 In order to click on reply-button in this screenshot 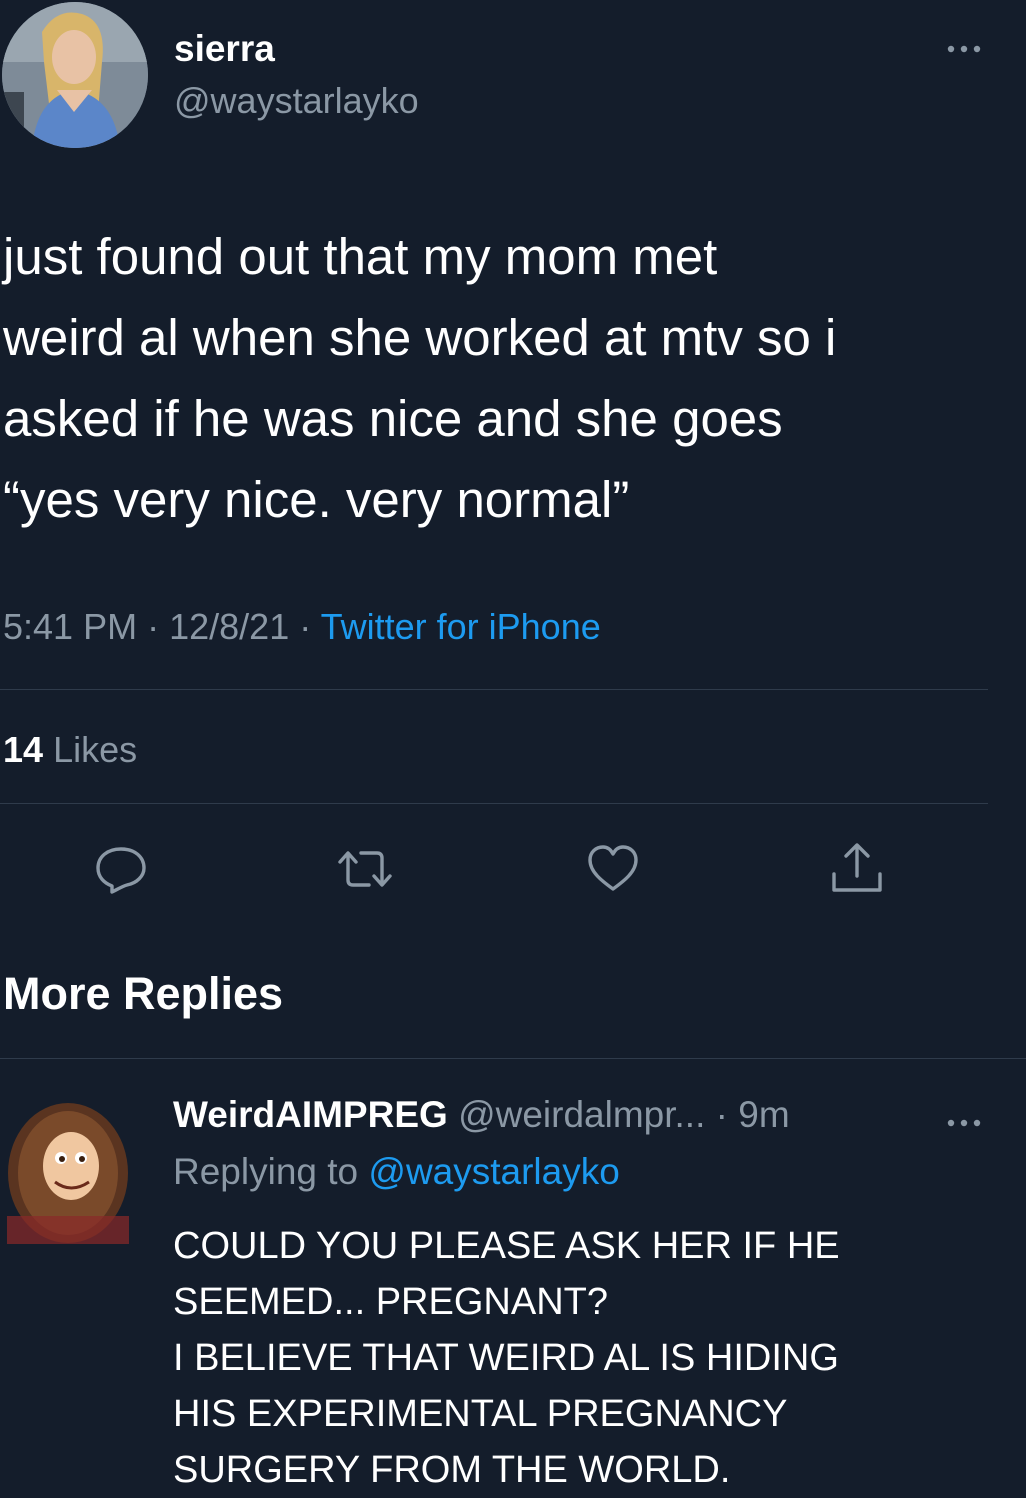, I will do `click(121, 871)`.